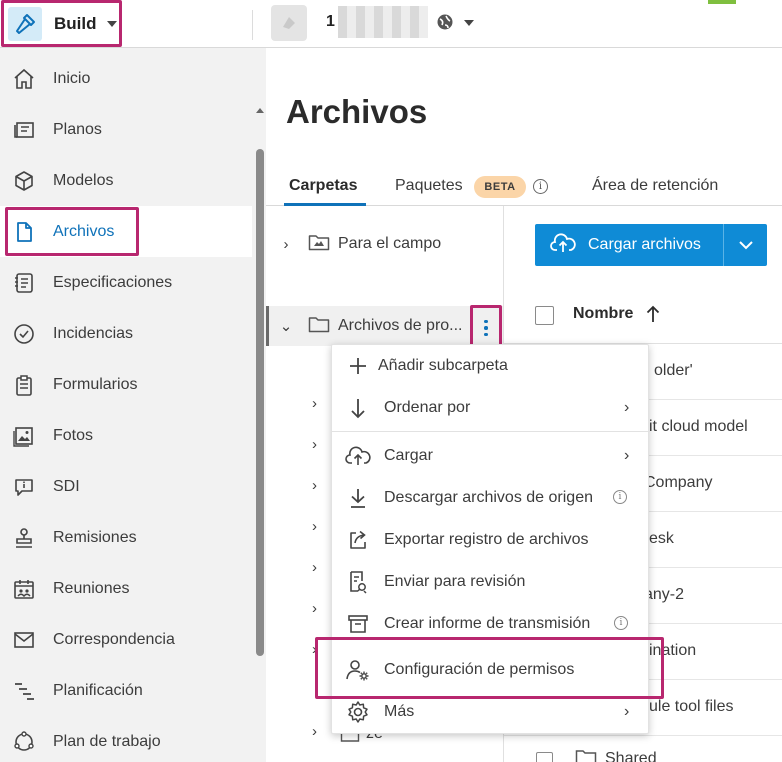 Image resolution: width=782 pixels, height=762 pixels. I want to click on more-options-icon, so click(486, 328).